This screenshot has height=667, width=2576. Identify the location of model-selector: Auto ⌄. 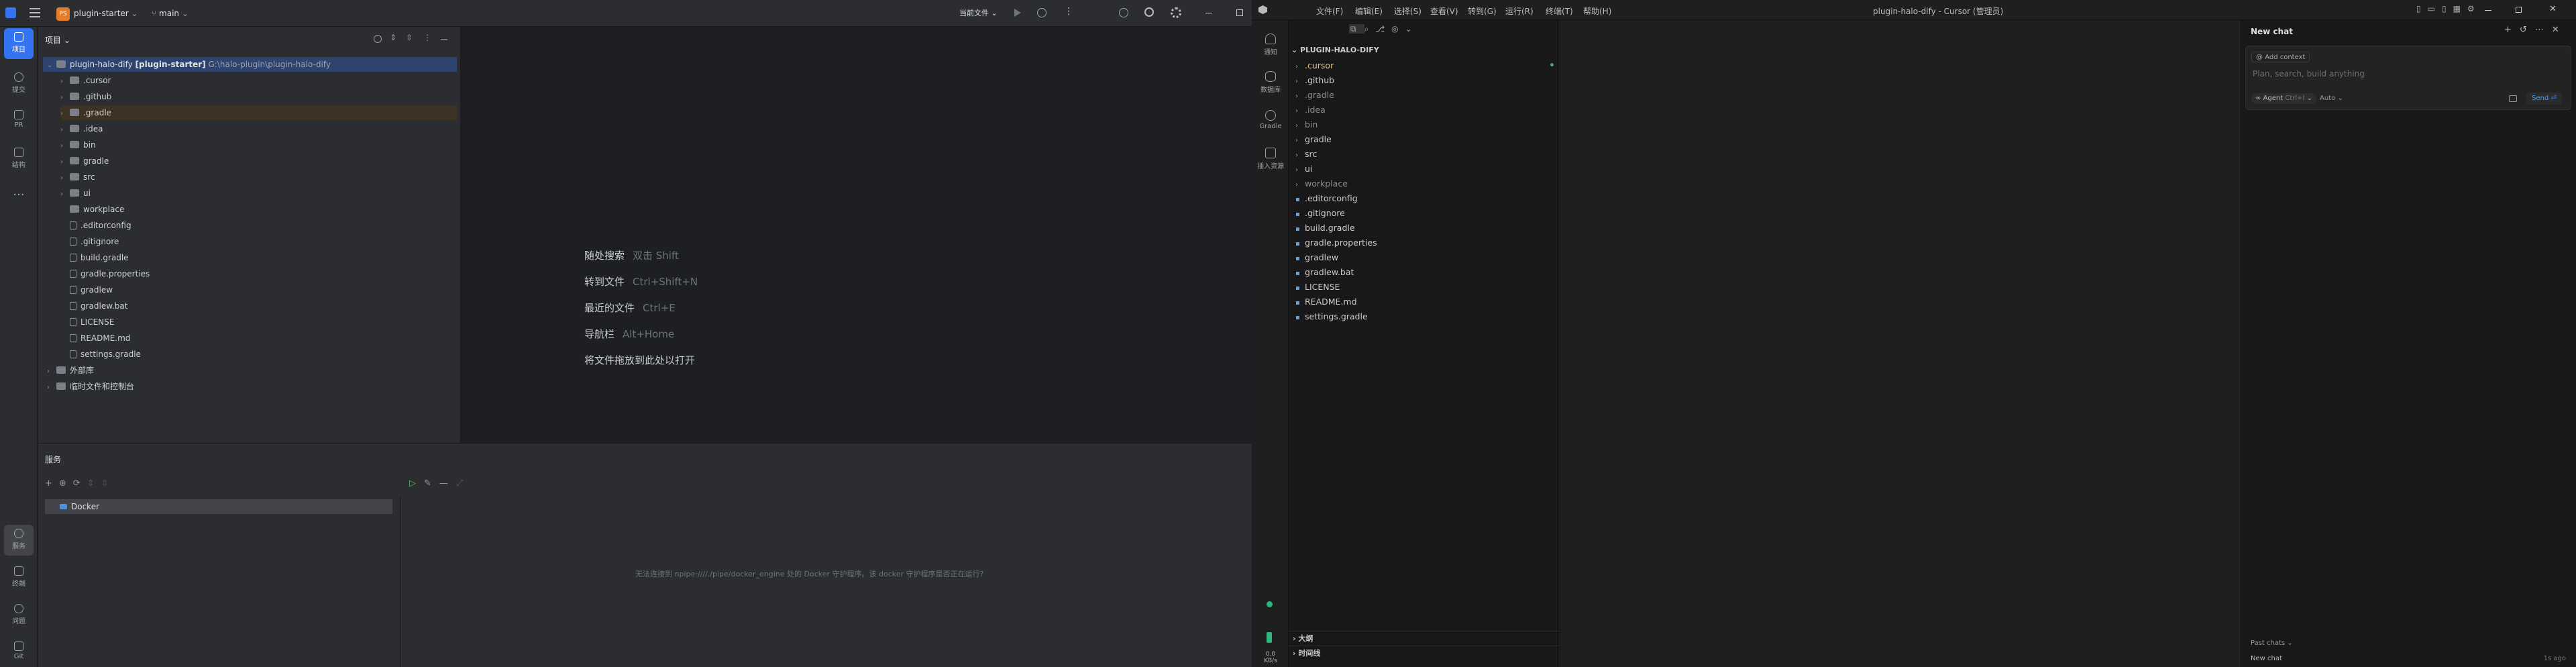
(2331, 98).